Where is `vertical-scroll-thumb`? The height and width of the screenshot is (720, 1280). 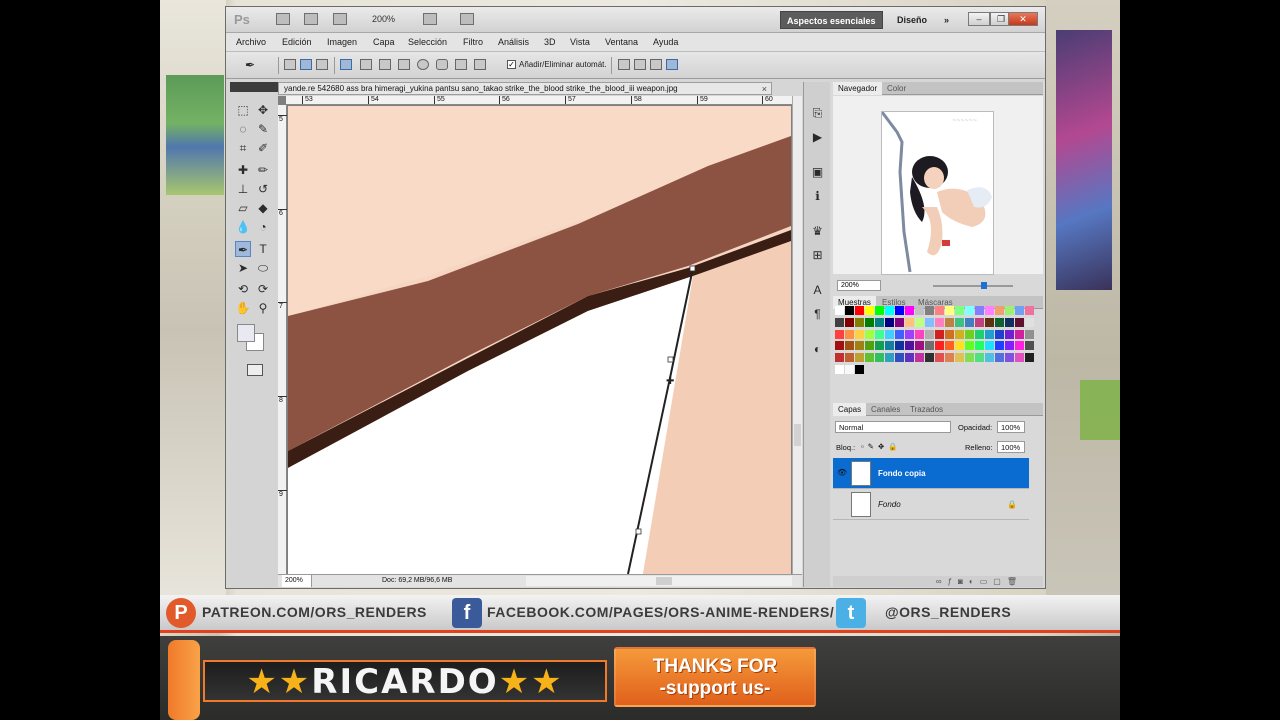 vertical-scroll-thumb is located at coordinates (797, 435).